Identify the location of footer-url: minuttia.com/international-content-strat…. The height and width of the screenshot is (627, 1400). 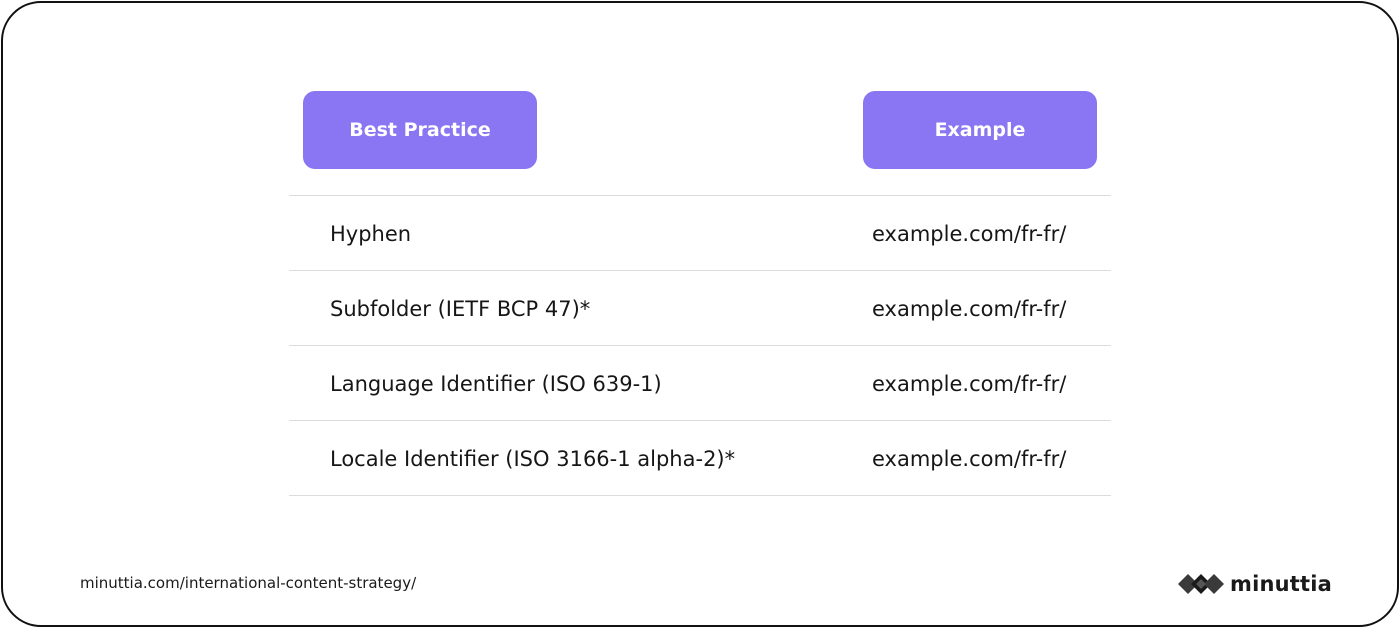
(248, 583).